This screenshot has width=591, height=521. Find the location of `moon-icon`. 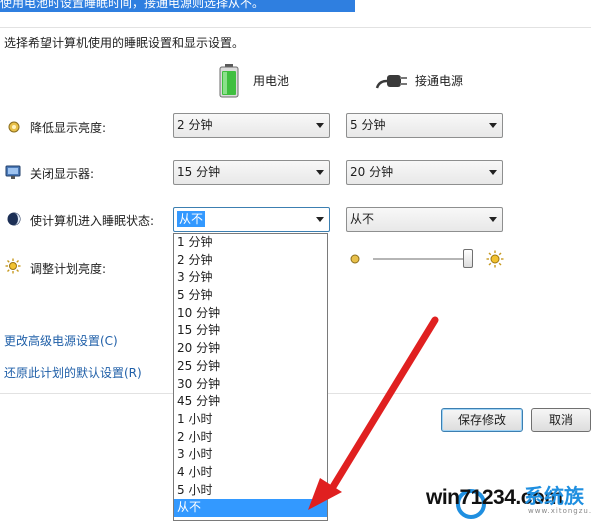

moon-icon is located at coordinates (14, 219).